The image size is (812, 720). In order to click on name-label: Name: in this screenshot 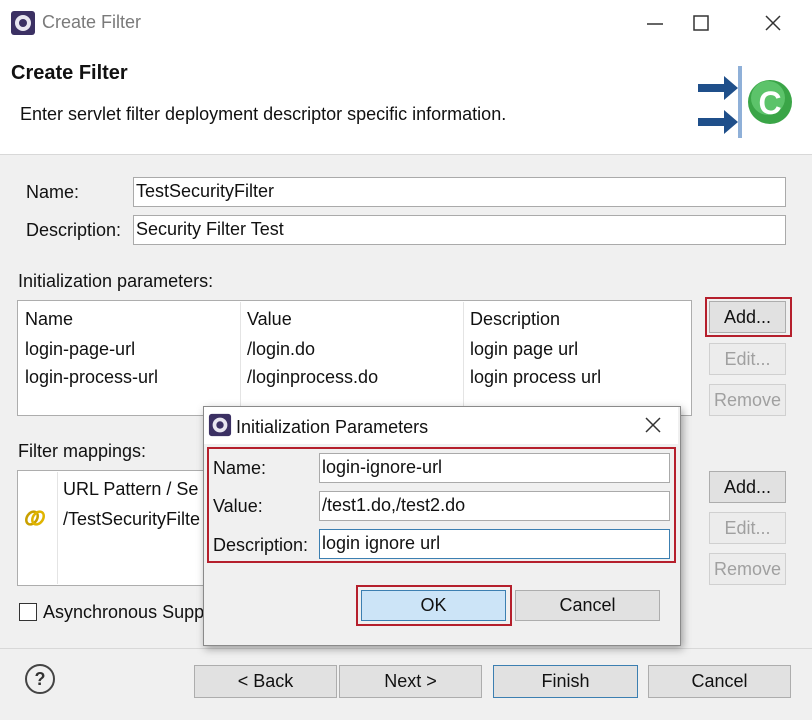, I will do `click(53, 192)`.